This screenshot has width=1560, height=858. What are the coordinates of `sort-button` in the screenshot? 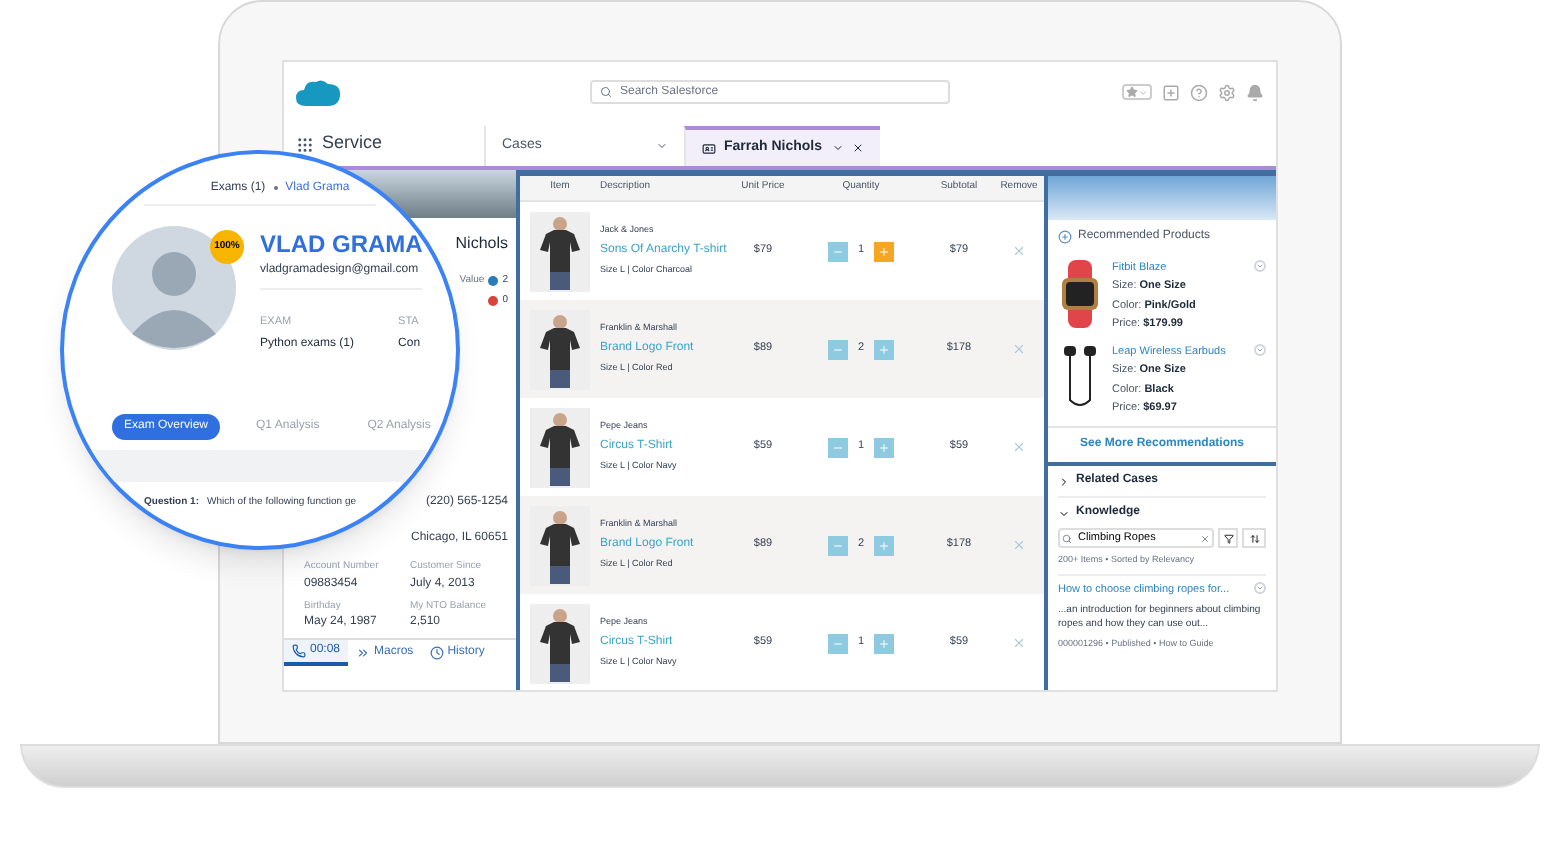 It's located at (1254, 538).